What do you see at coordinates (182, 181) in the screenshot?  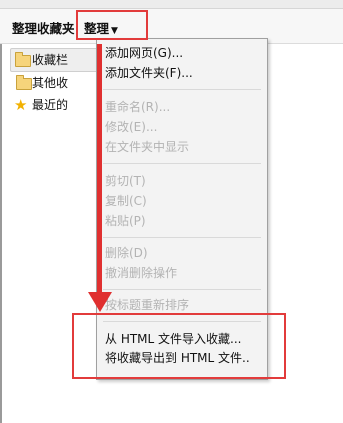 I see `menu-item-cut: 剪切(T)` at bounding box center [182, 181].